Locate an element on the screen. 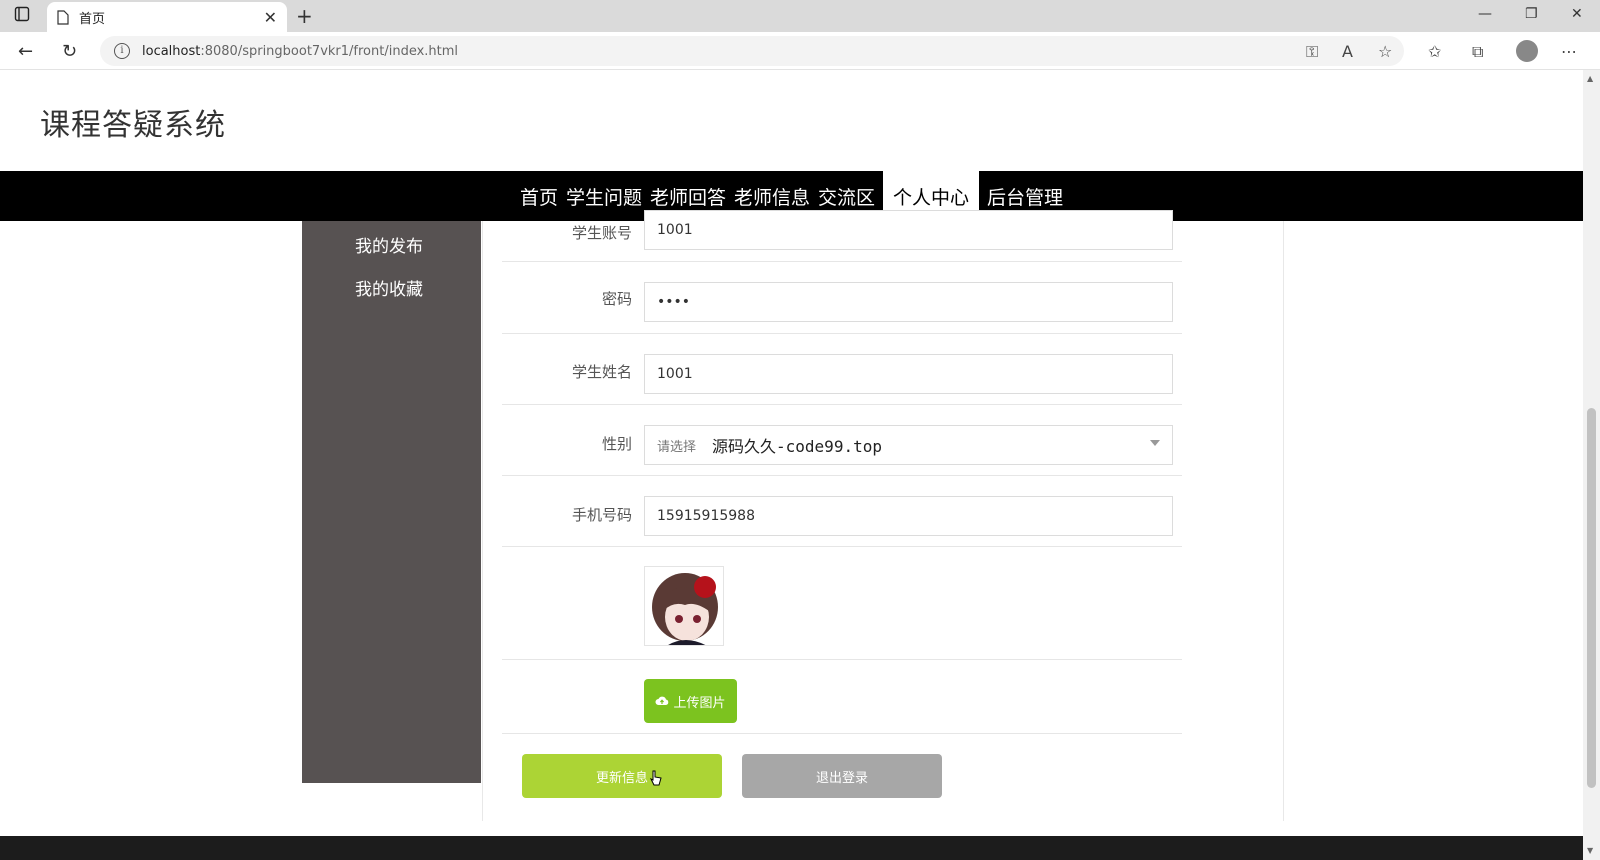  browser-tab: 首页 ✕ is located at coordinates (167, 17).